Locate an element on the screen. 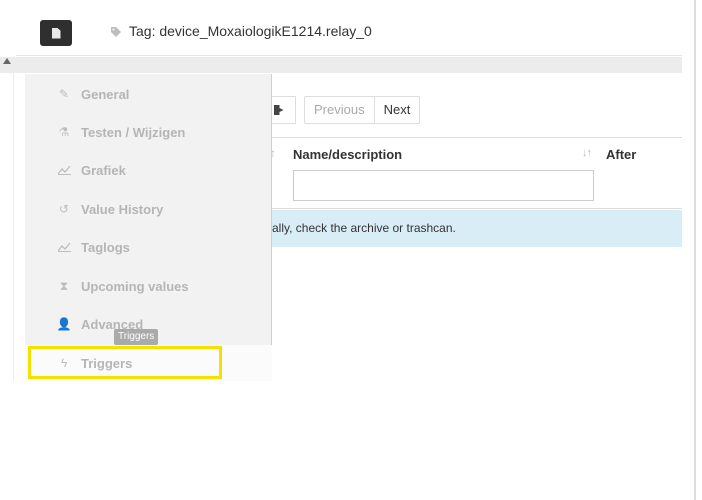 Image resolution: width=702 pixels, height=500 pixels. flask-icon: ⚗ is located at coordinates (64, 132).